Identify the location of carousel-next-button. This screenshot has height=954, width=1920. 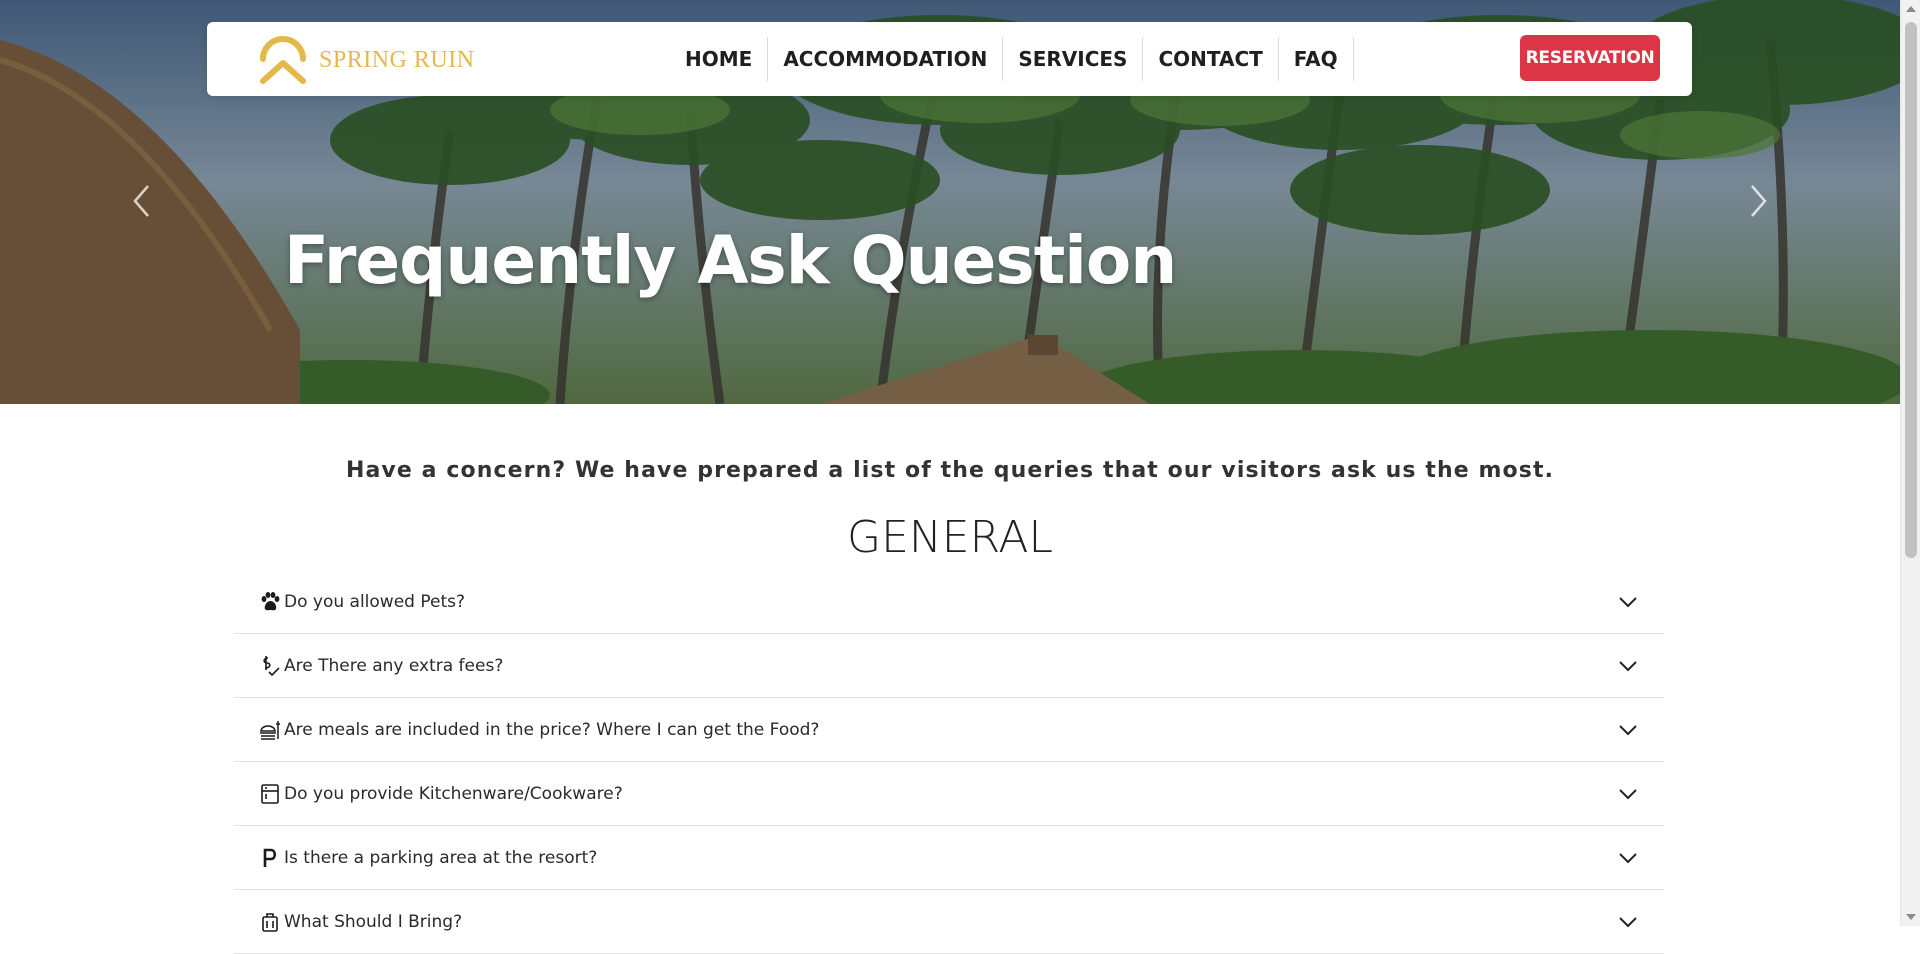
(1758, 201).